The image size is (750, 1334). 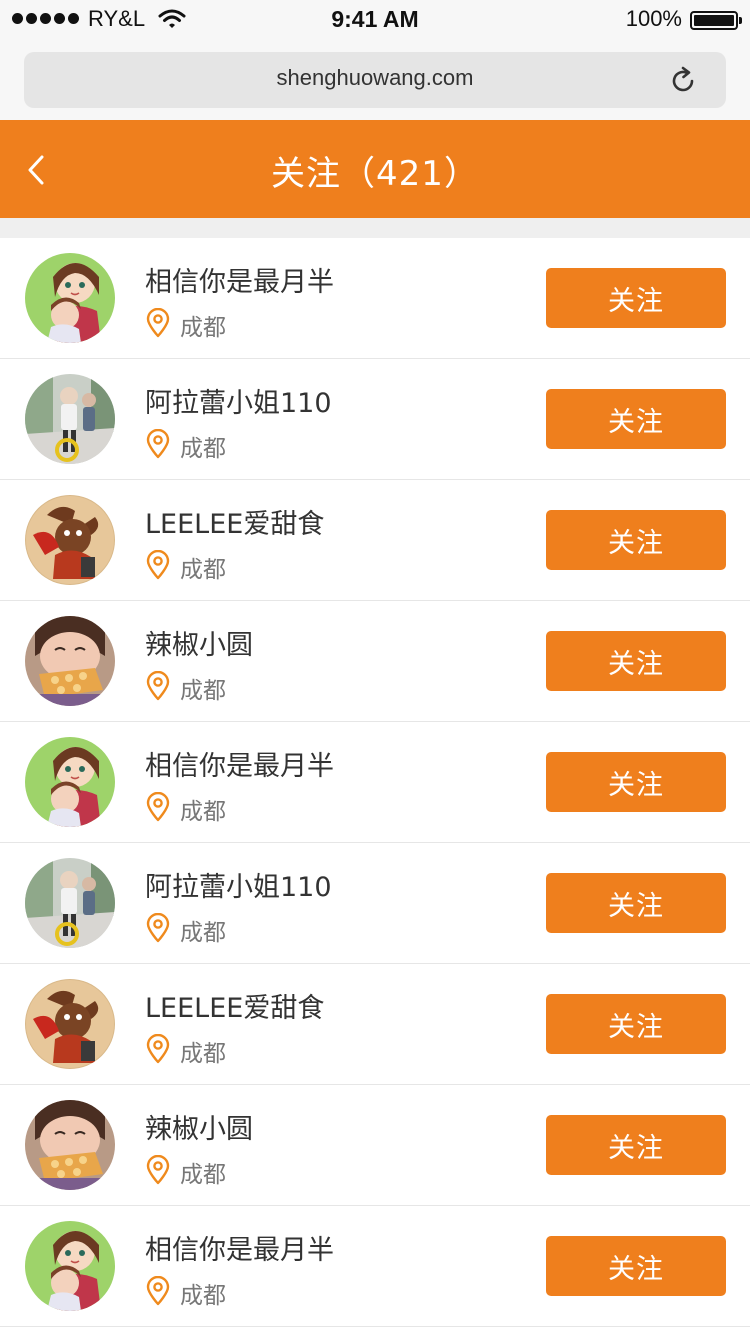 I want to click on status-bar: RY&L 9:41 AM 100%, so click(x=375, y=20).